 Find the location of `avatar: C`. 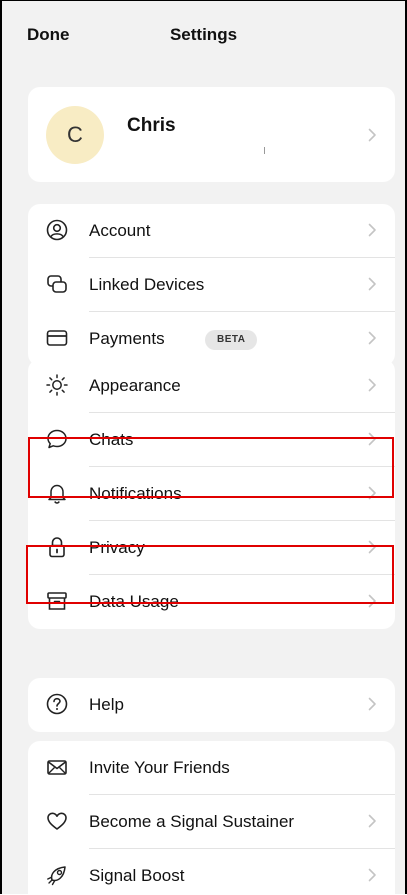

avatar: C is located at coordinates (75, 135).